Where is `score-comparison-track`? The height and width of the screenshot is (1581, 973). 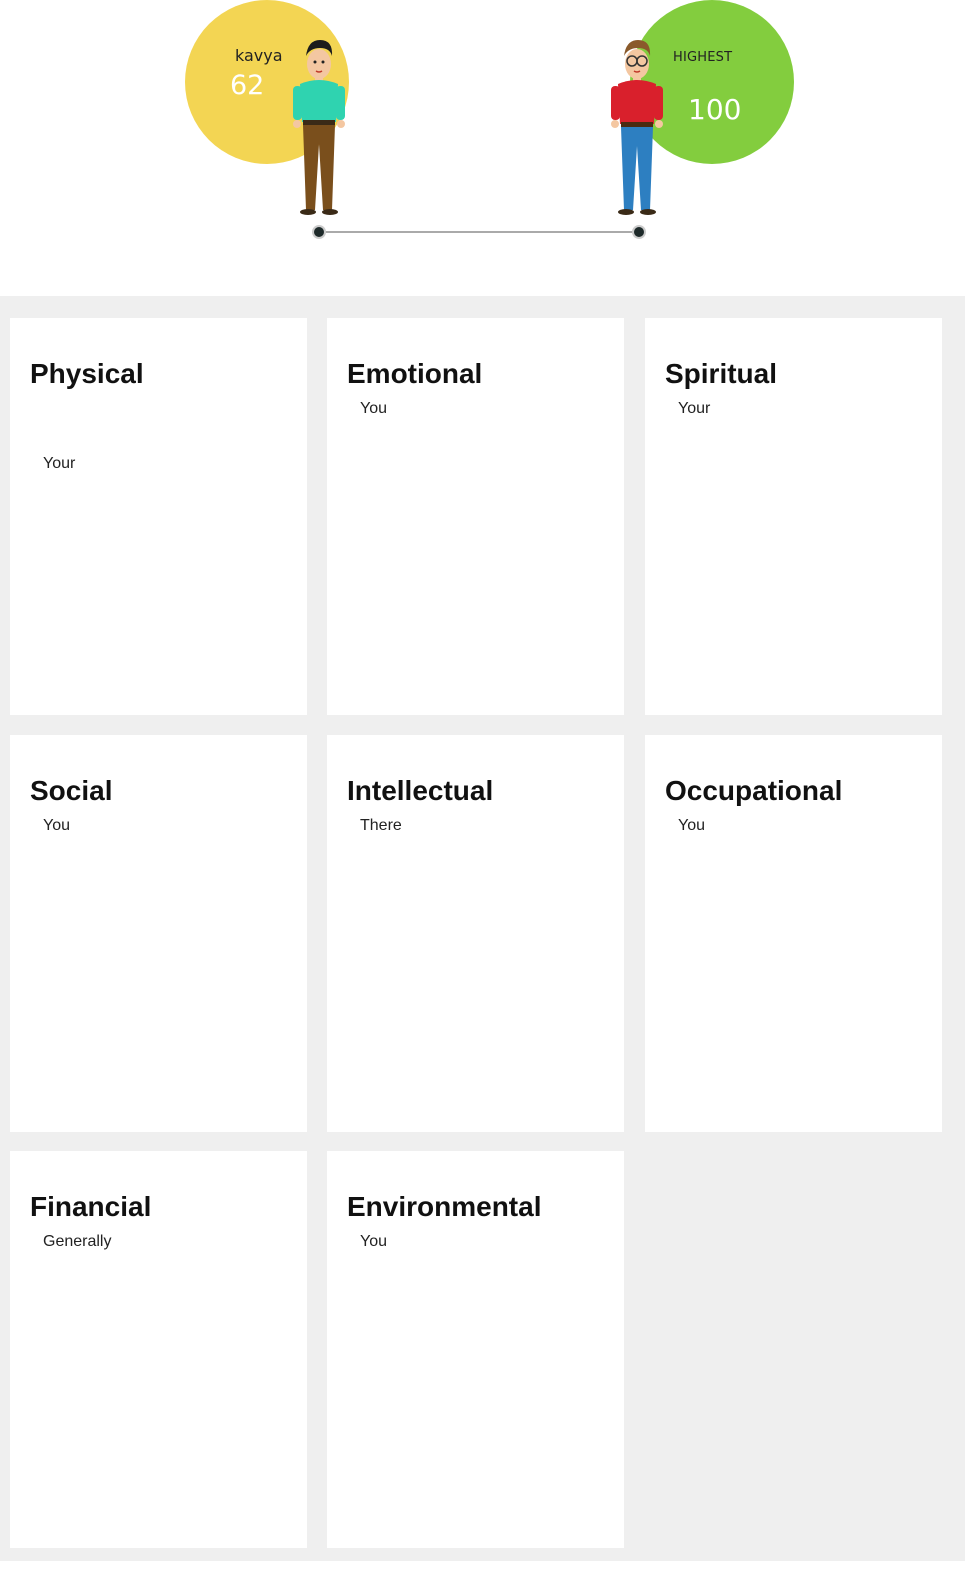 score-comparison-track is located at coordinates (479, 232).